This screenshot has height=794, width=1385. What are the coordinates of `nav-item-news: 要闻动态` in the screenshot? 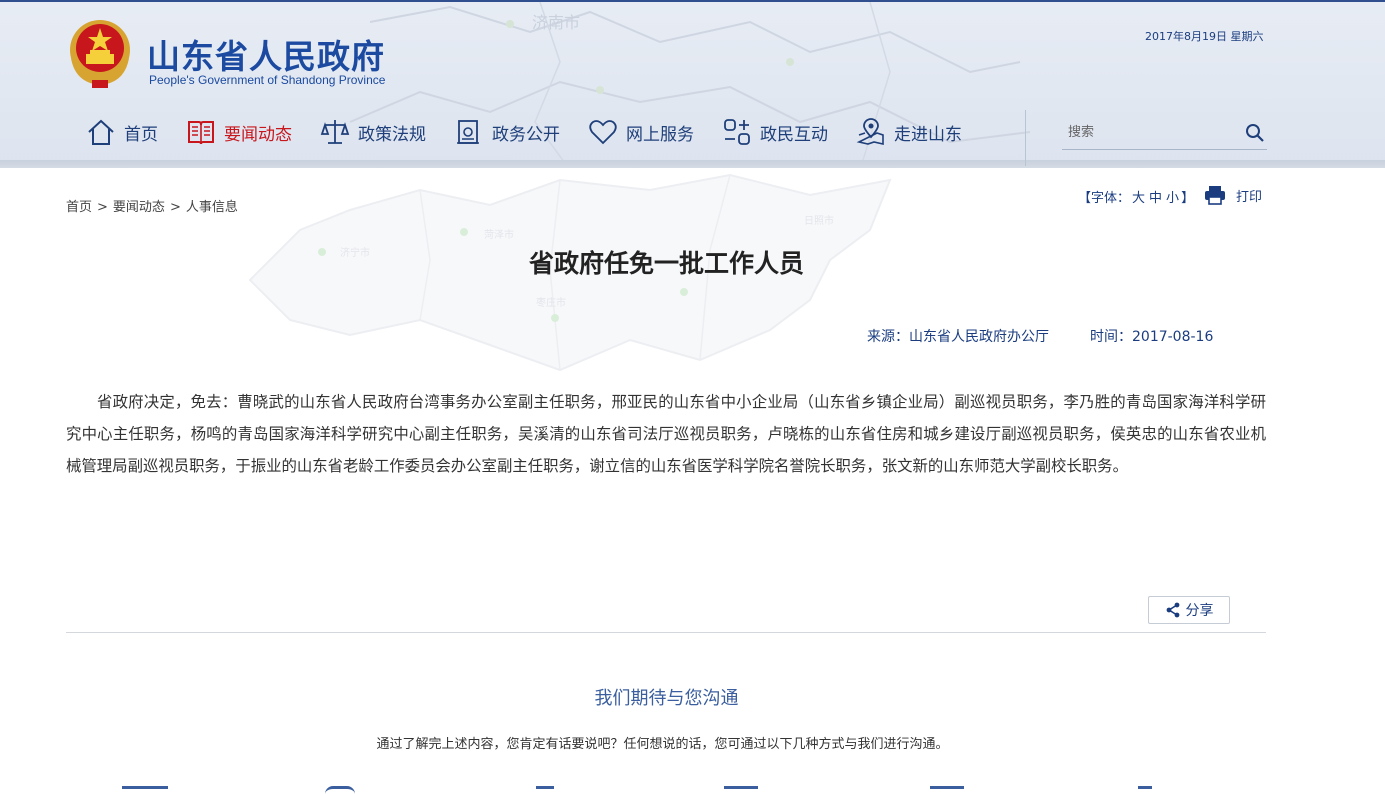 It's located at (239, 132).